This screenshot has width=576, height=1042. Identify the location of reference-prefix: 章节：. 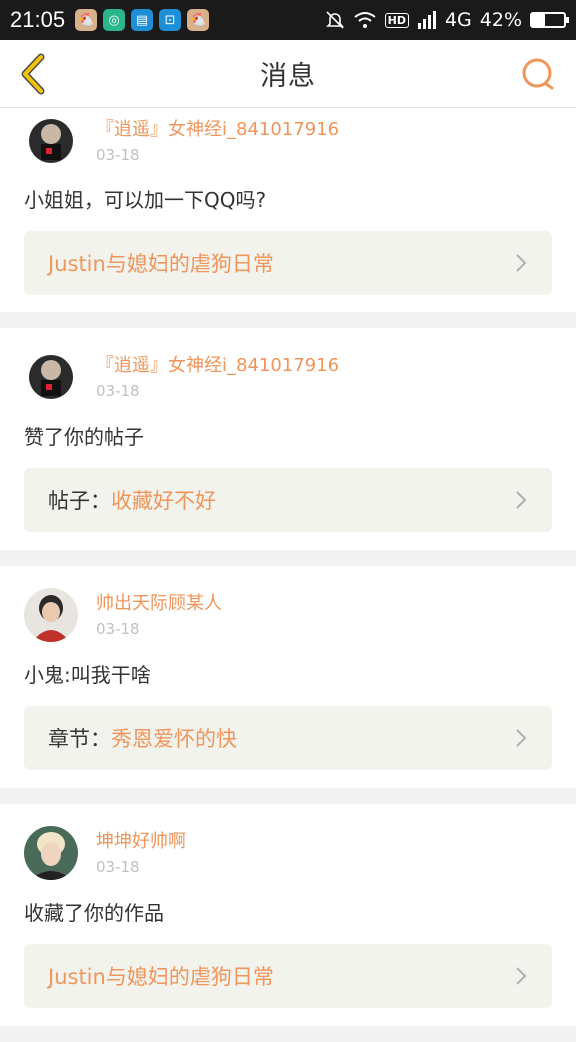
(79, 739).